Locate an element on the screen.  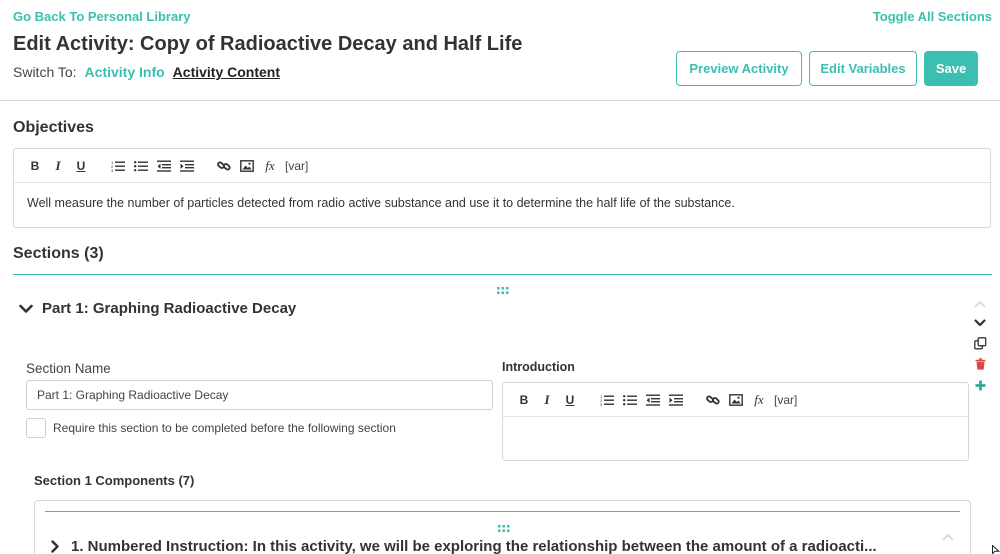
switch-to-label: Switch To: is located at coordinates (45, 72).